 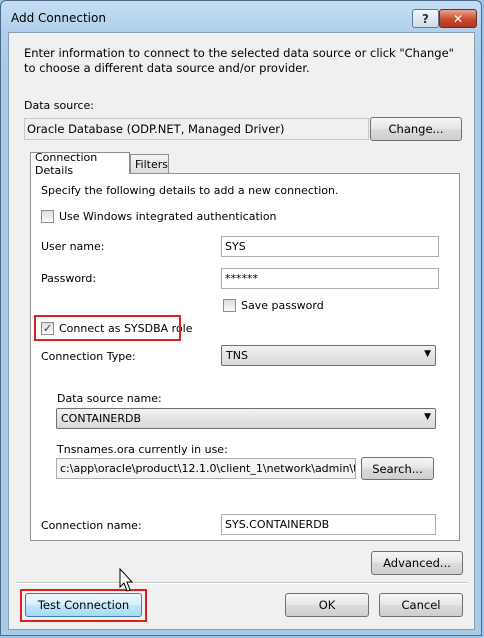 What do you see at coordinates (282, 305) in the screenshot?
I see `save-password-label: Save password` at bounding box center [282, 305].